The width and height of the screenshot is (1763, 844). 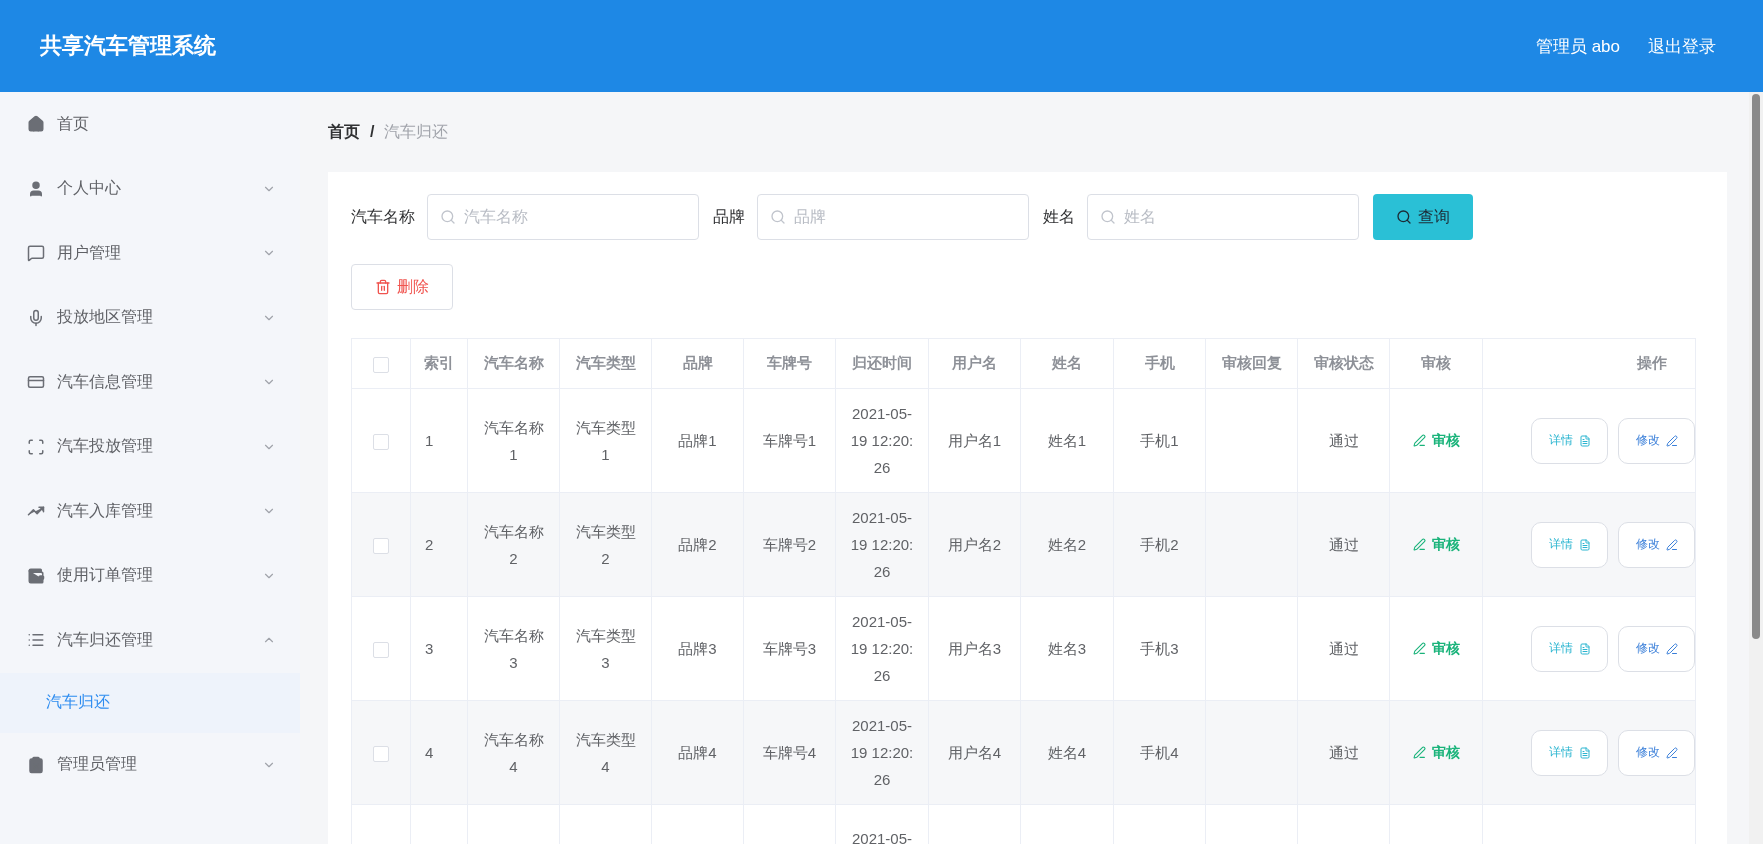 I want to click on table-cell: 手机3, so click(x=1159, y=648).